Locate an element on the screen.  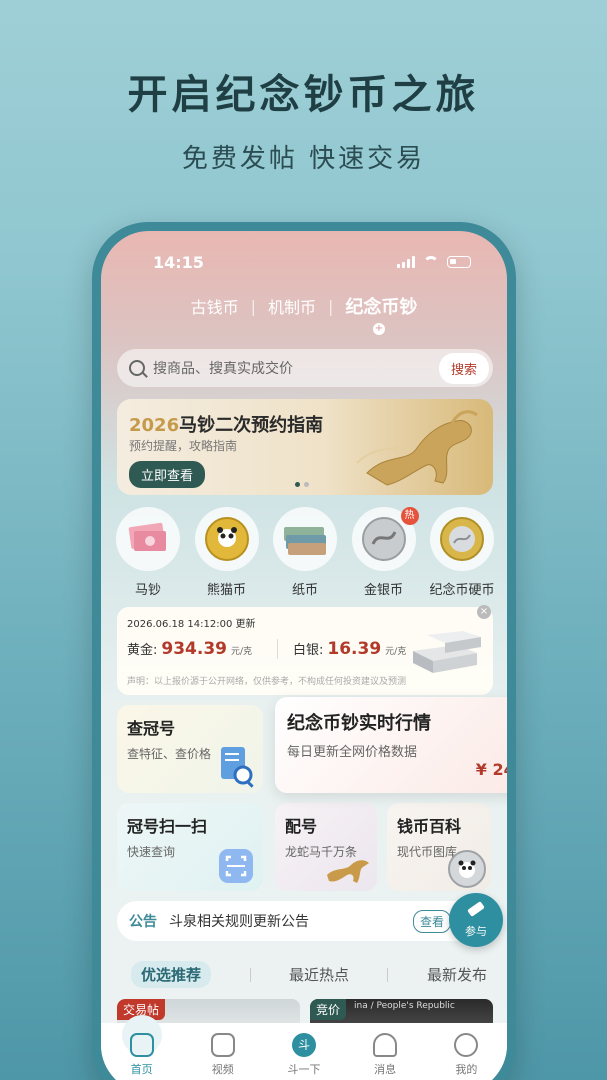
tab-dou: 斗 斗一下 is located at coordinates (304, 1055).